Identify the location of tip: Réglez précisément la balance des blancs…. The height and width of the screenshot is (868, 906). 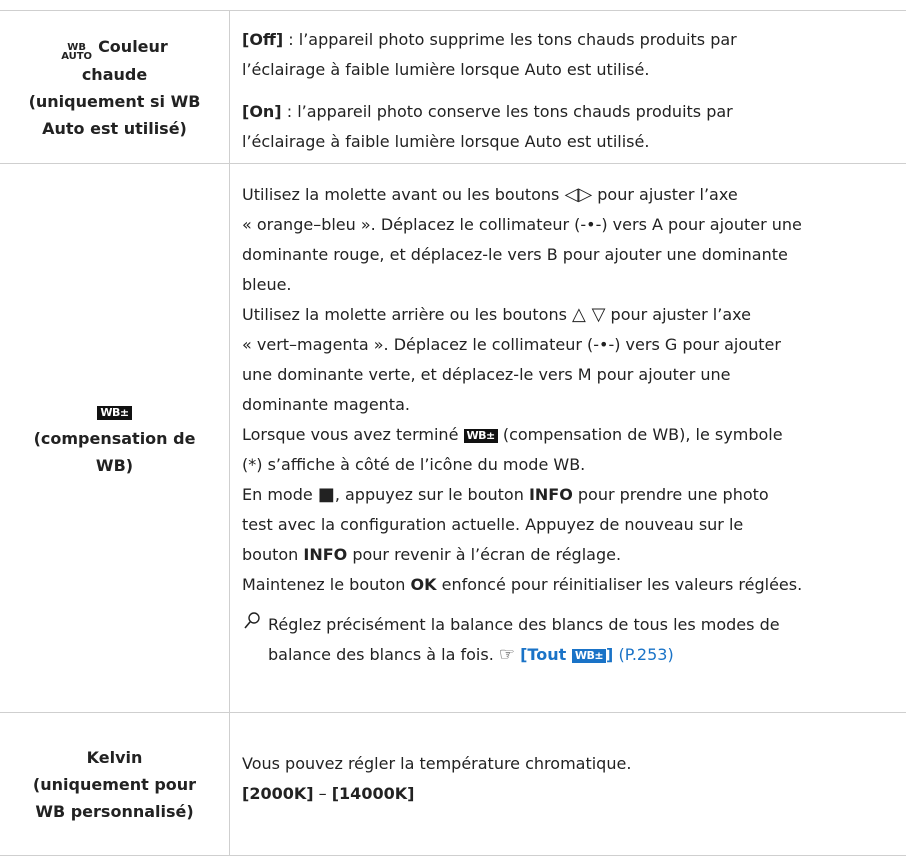
(567, 640).